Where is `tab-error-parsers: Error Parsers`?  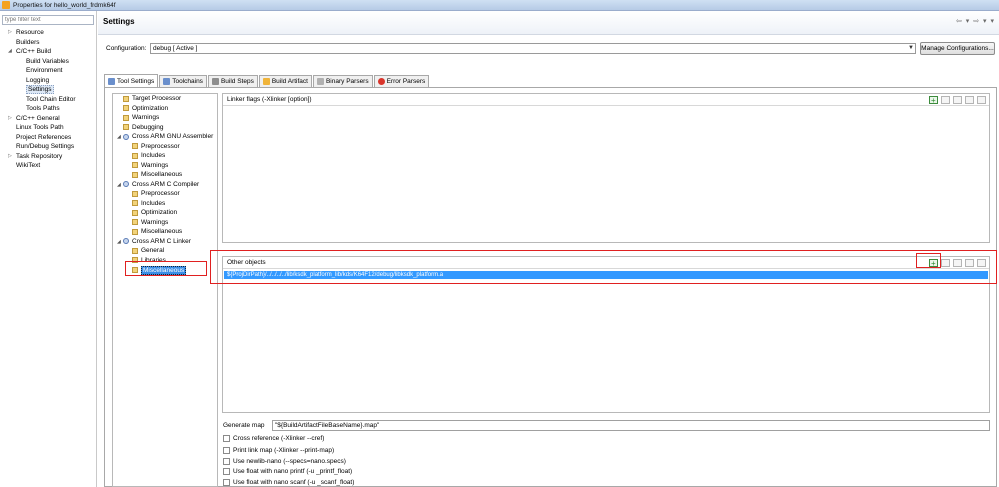
tab-error-parsers: Error Parsers is located at coordinates (401, 81).